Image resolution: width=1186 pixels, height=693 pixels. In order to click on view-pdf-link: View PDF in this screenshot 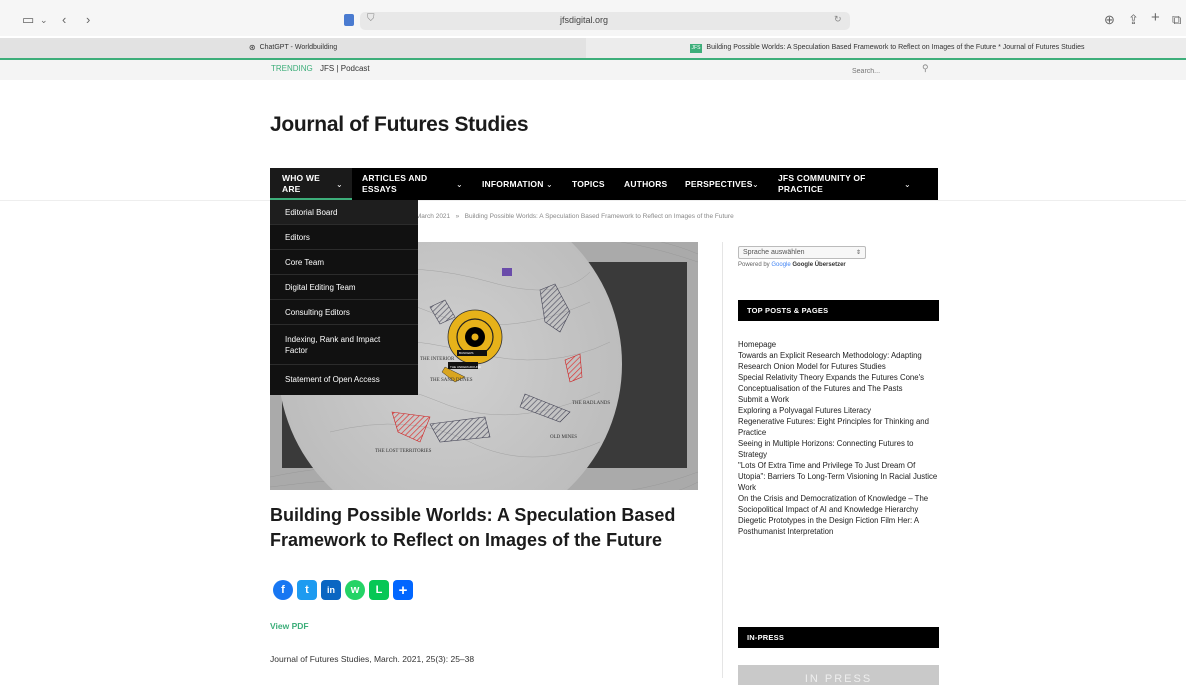, I will do `click(289, 626)`.